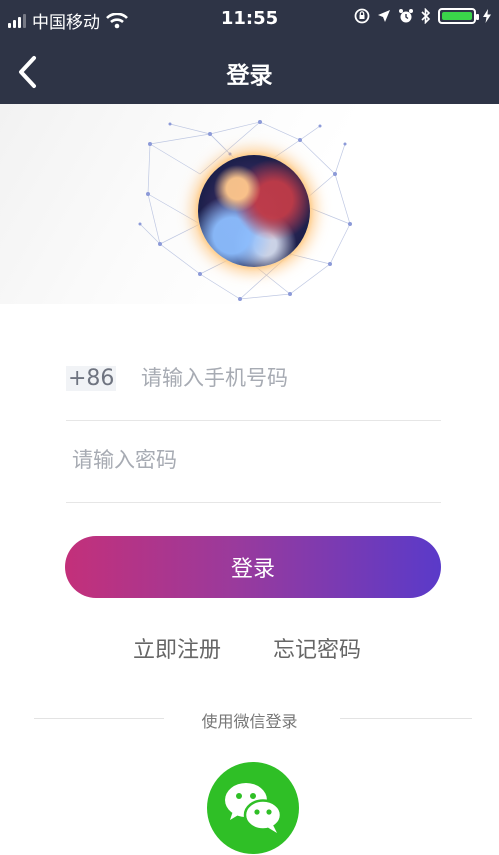  What do you see at coordinates (249, 76) in the screenshot?
I see `page-title: 登录` at bounding box center [249, 76].